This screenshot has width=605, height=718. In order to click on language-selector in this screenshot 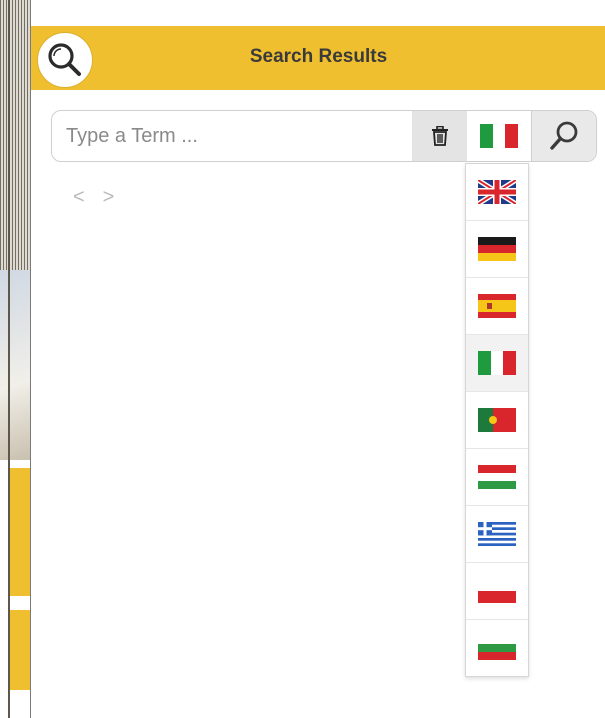, I will do `click(499, 136)`.